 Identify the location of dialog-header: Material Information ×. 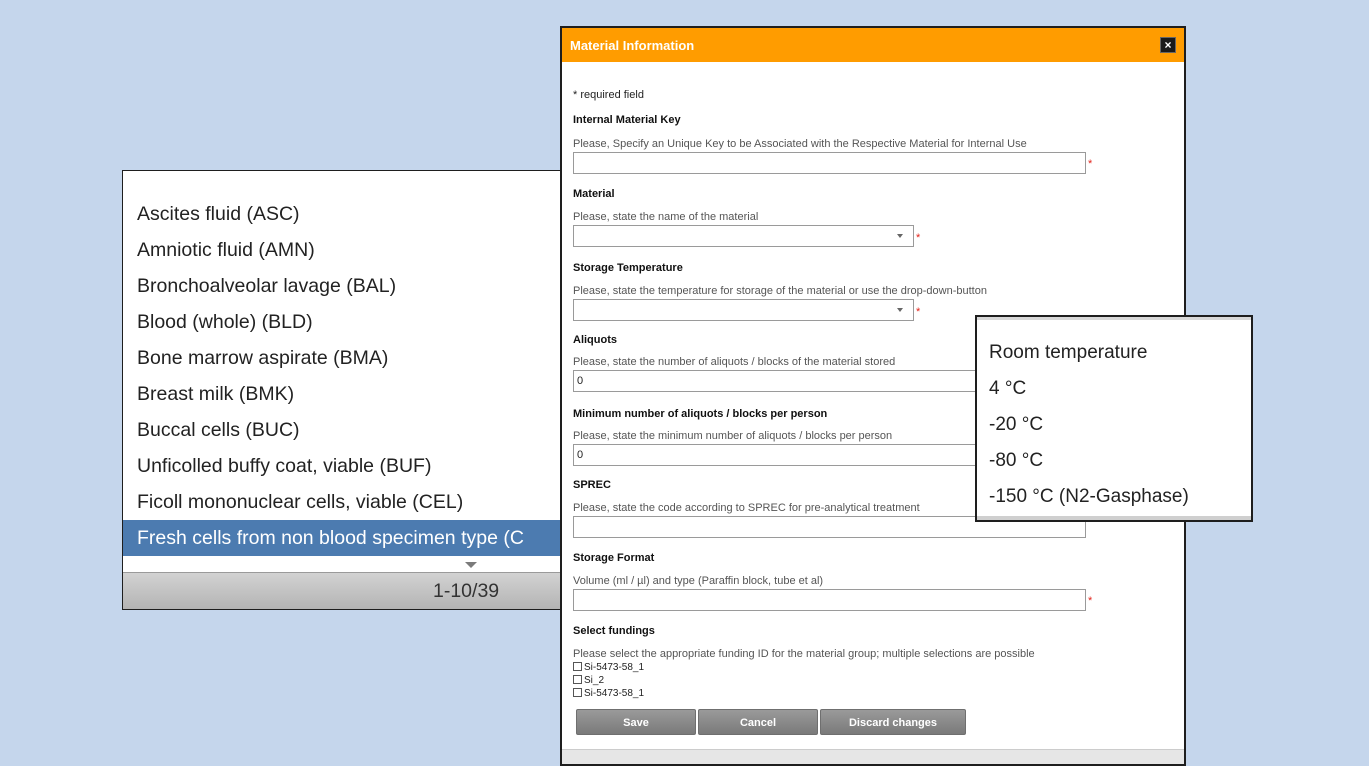
(873, 45).